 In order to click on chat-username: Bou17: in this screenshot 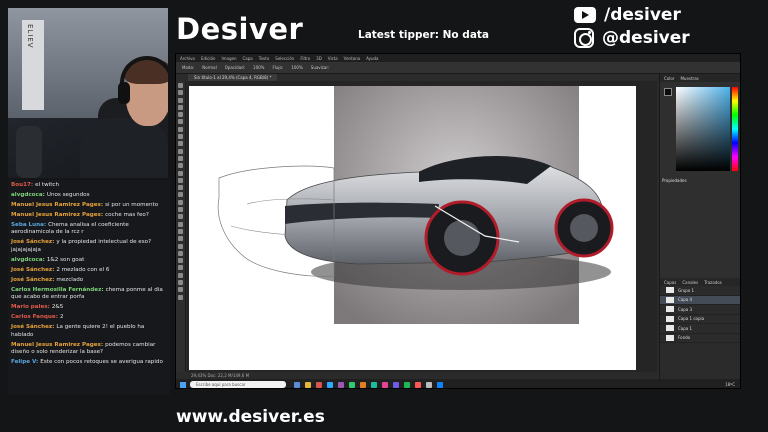, I will do `click(22, 185)`.